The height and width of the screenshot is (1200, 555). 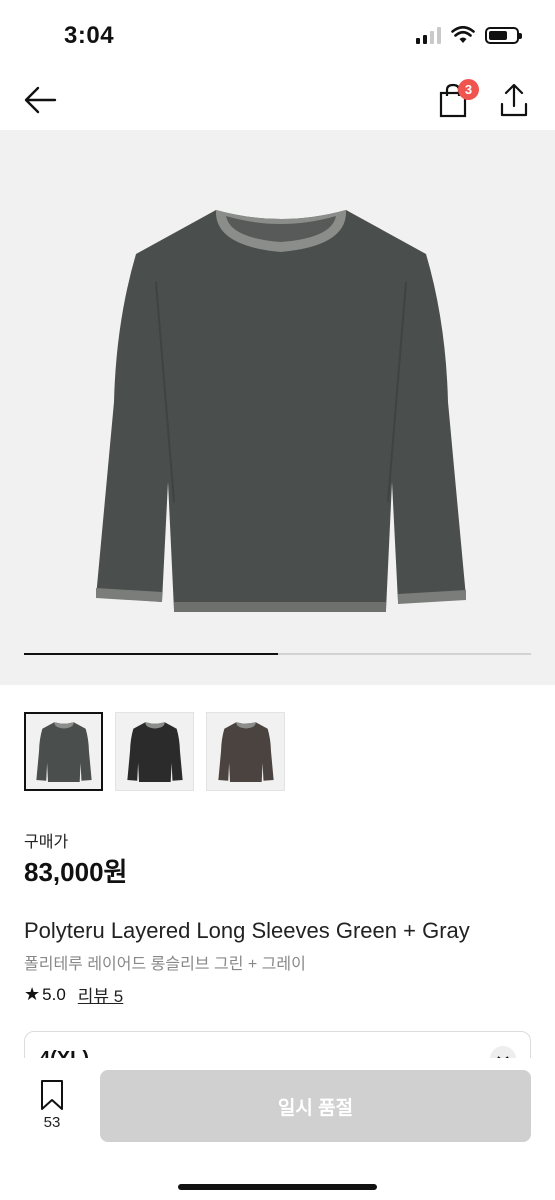 I want to click on wifi-icon, so click(x=463, y=34).